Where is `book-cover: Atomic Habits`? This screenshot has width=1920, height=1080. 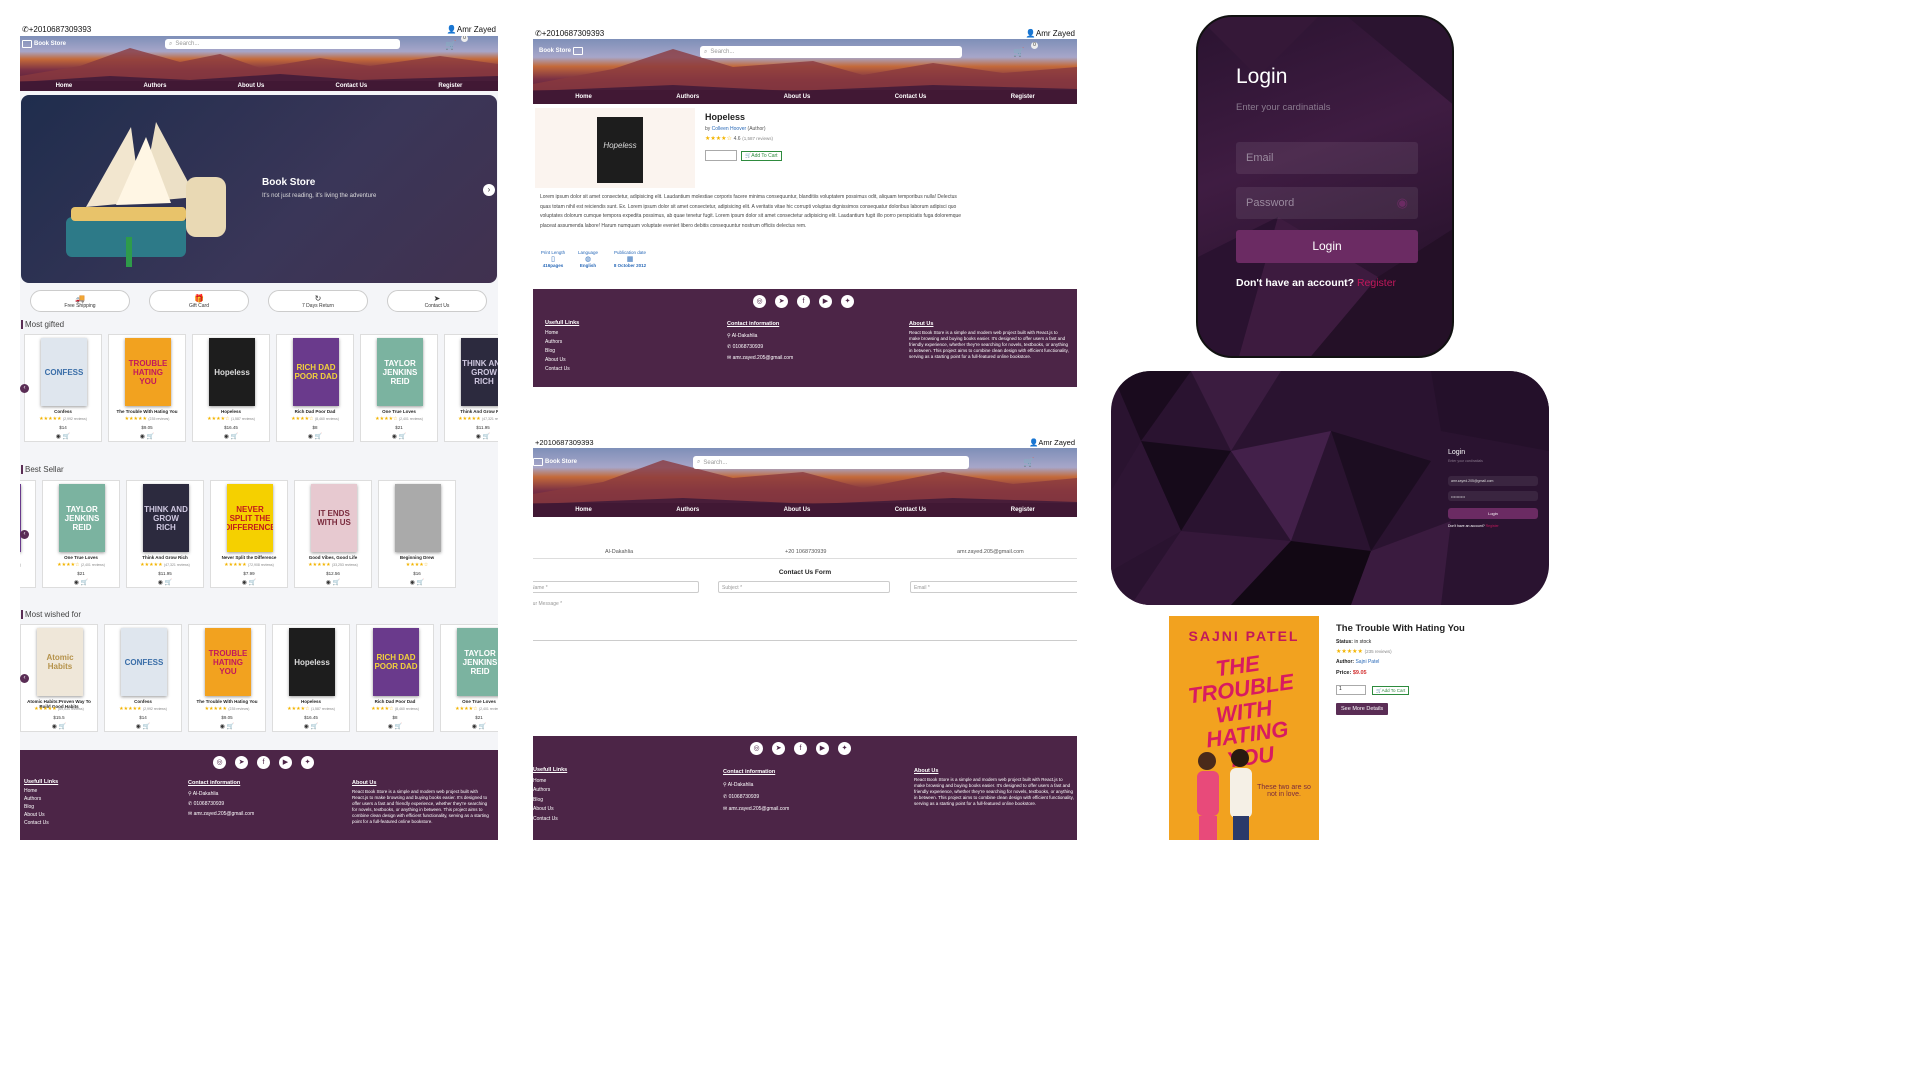
book-cover: Atomic Habits is located at coordinates (60, 662).